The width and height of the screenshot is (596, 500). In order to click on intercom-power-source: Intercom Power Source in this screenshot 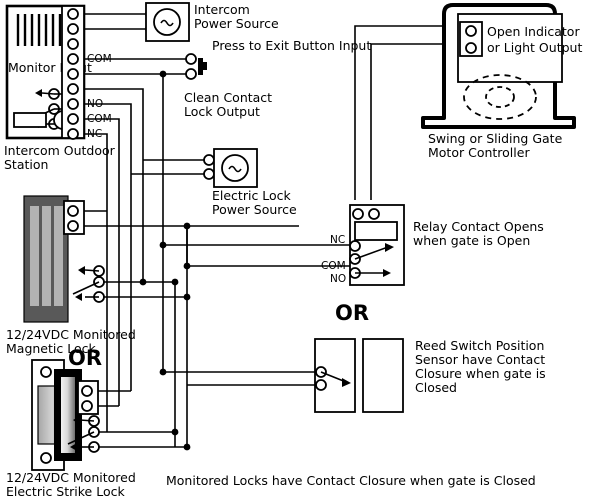, I will do `click(212, 22)`.